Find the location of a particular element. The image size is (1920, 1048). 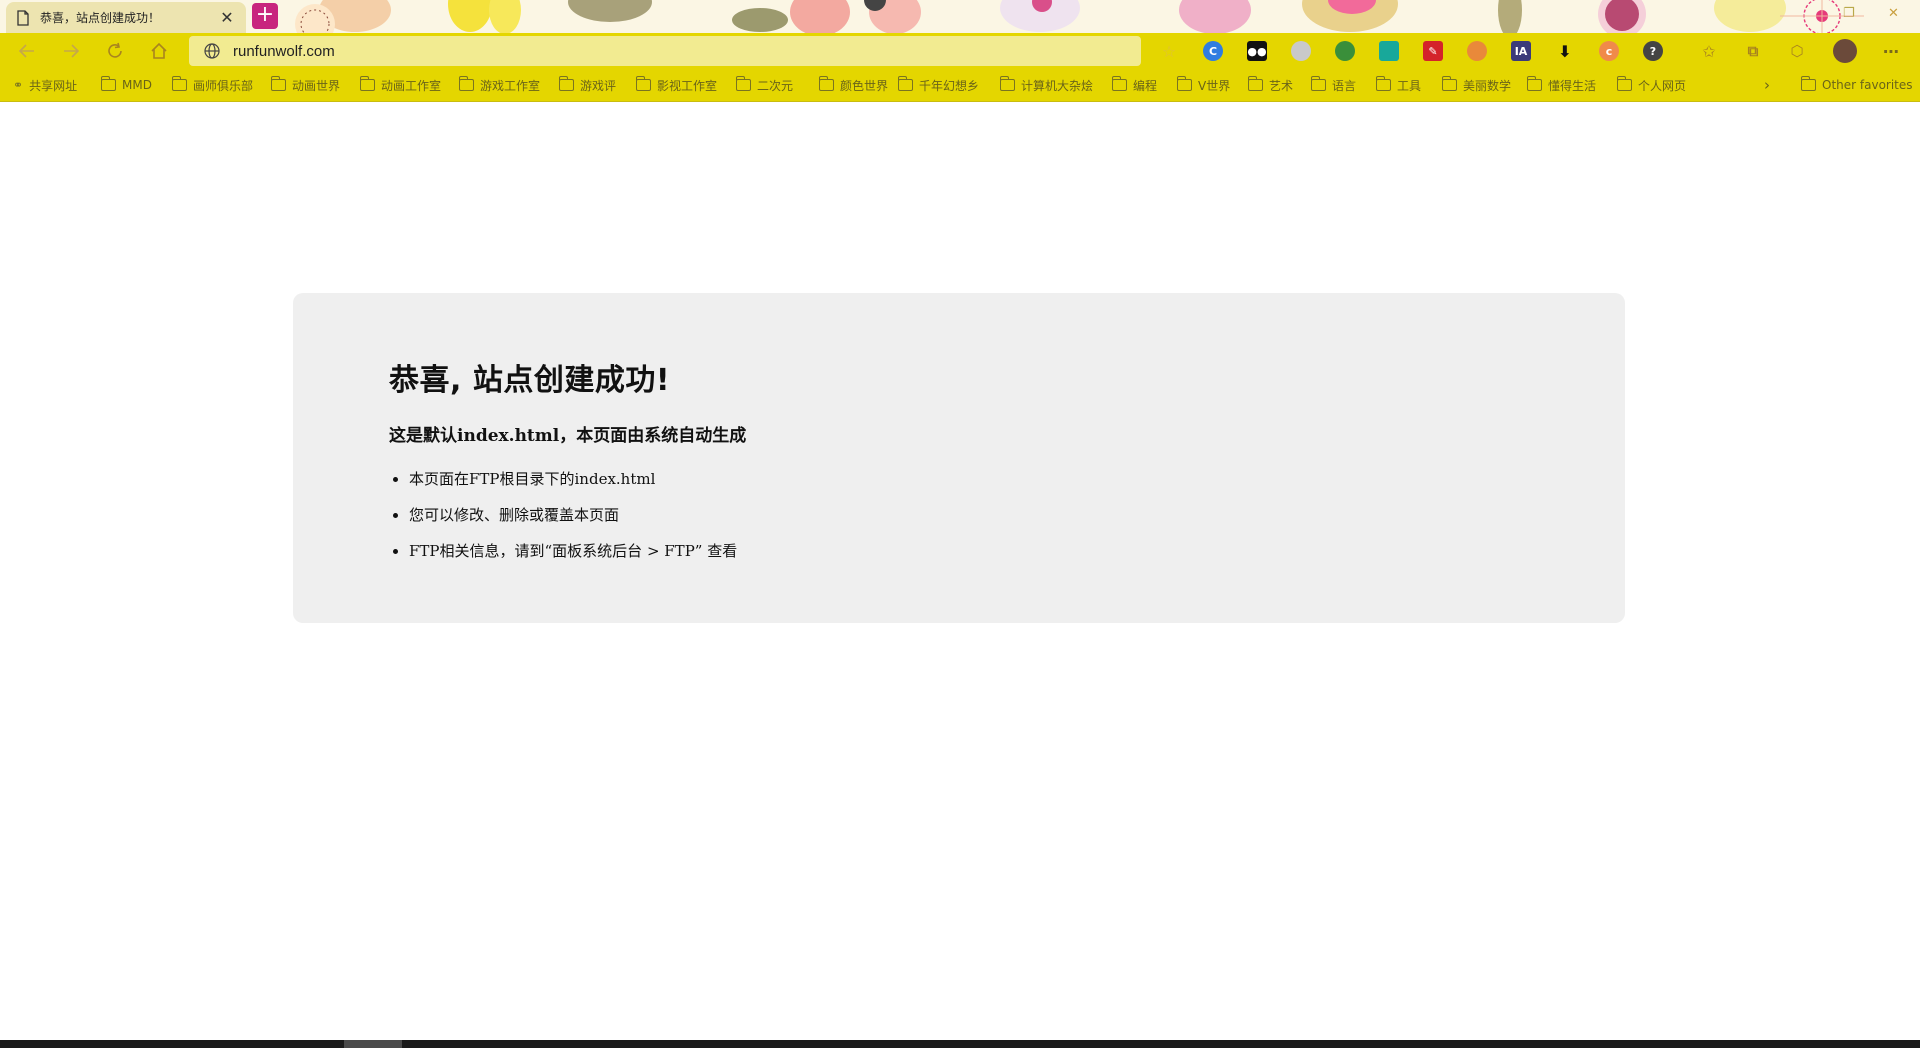

taskbar-segment is located at coordinates (373, 1044).